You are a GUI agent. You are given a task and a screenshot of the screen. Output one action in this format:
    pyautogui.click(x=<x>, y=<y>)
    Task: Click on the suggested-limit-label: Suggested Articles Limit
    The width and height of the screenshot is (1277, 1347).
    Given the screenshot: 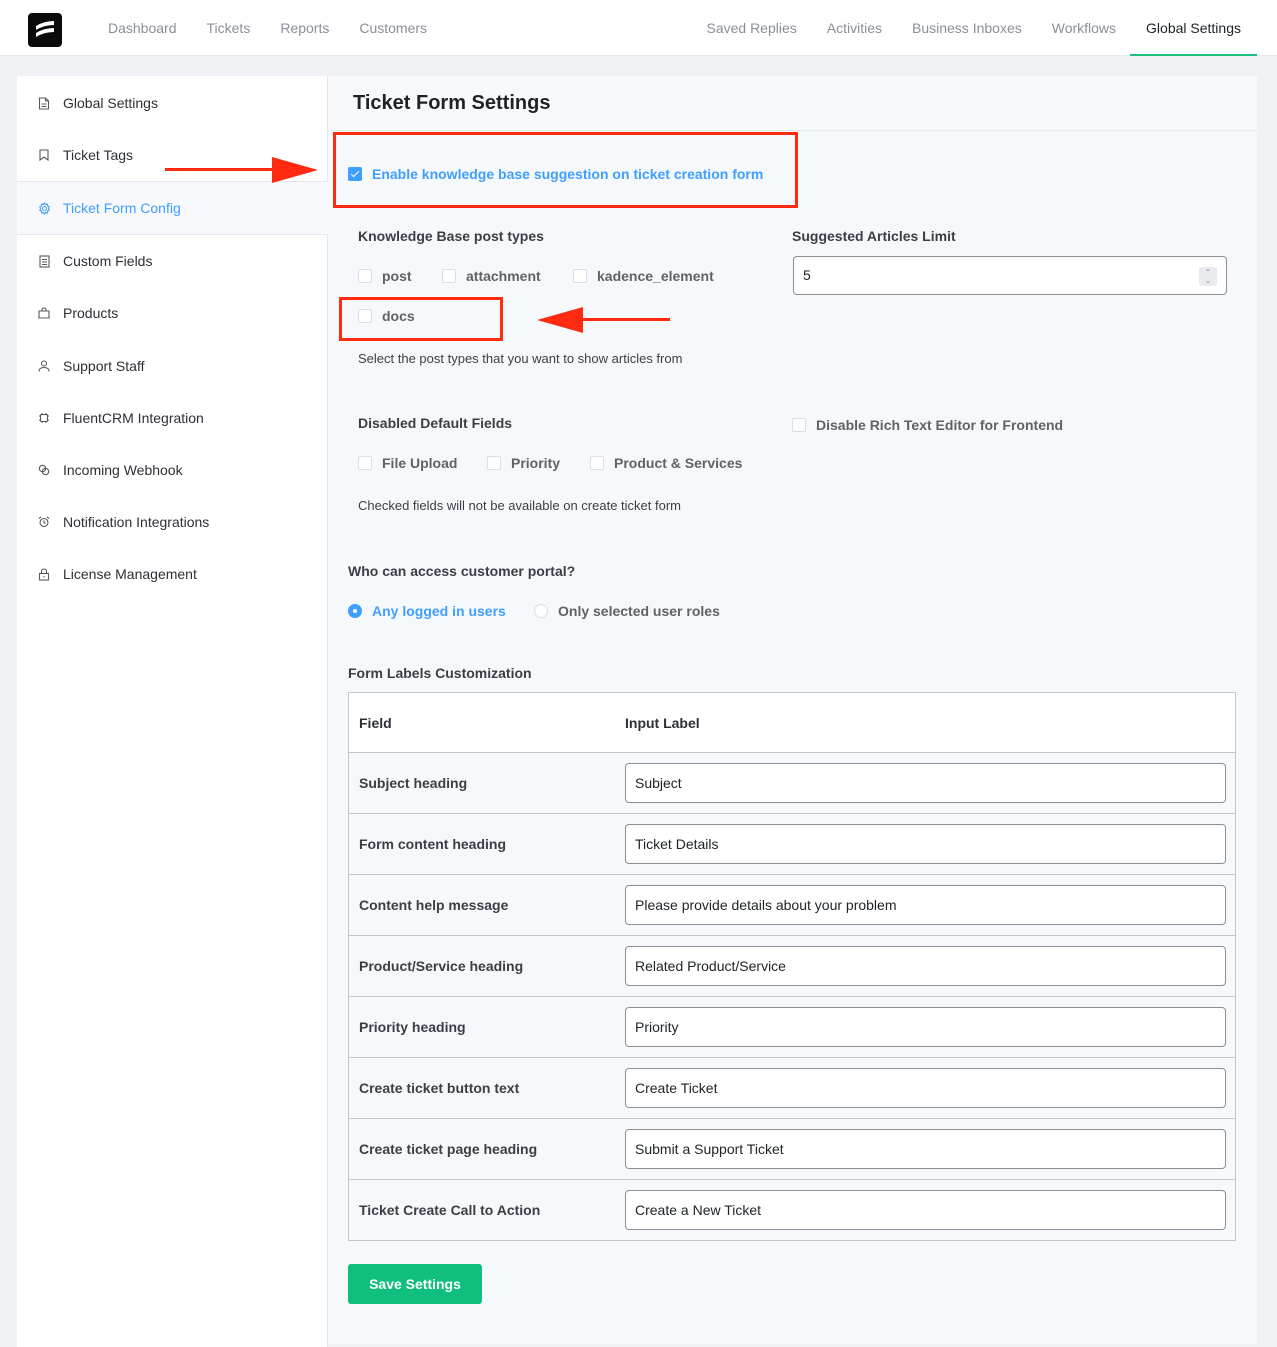 What is the action you would take?
    pyautogui.click(x=874, y=236)
    